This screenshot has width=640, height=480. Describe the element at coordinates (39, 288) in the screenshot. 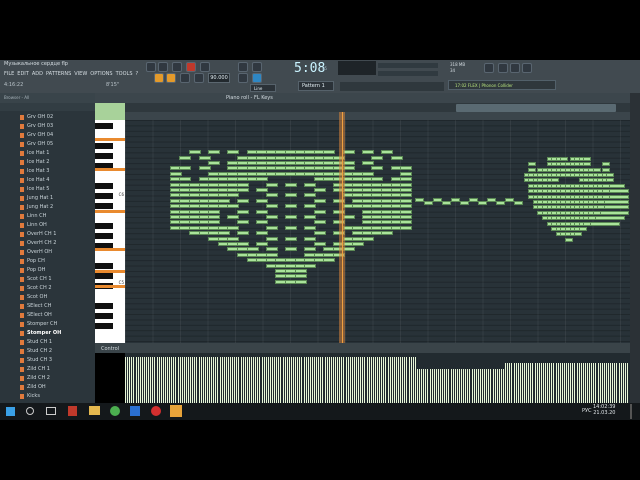

I see `browser-item: Scot CH 2` at that location.